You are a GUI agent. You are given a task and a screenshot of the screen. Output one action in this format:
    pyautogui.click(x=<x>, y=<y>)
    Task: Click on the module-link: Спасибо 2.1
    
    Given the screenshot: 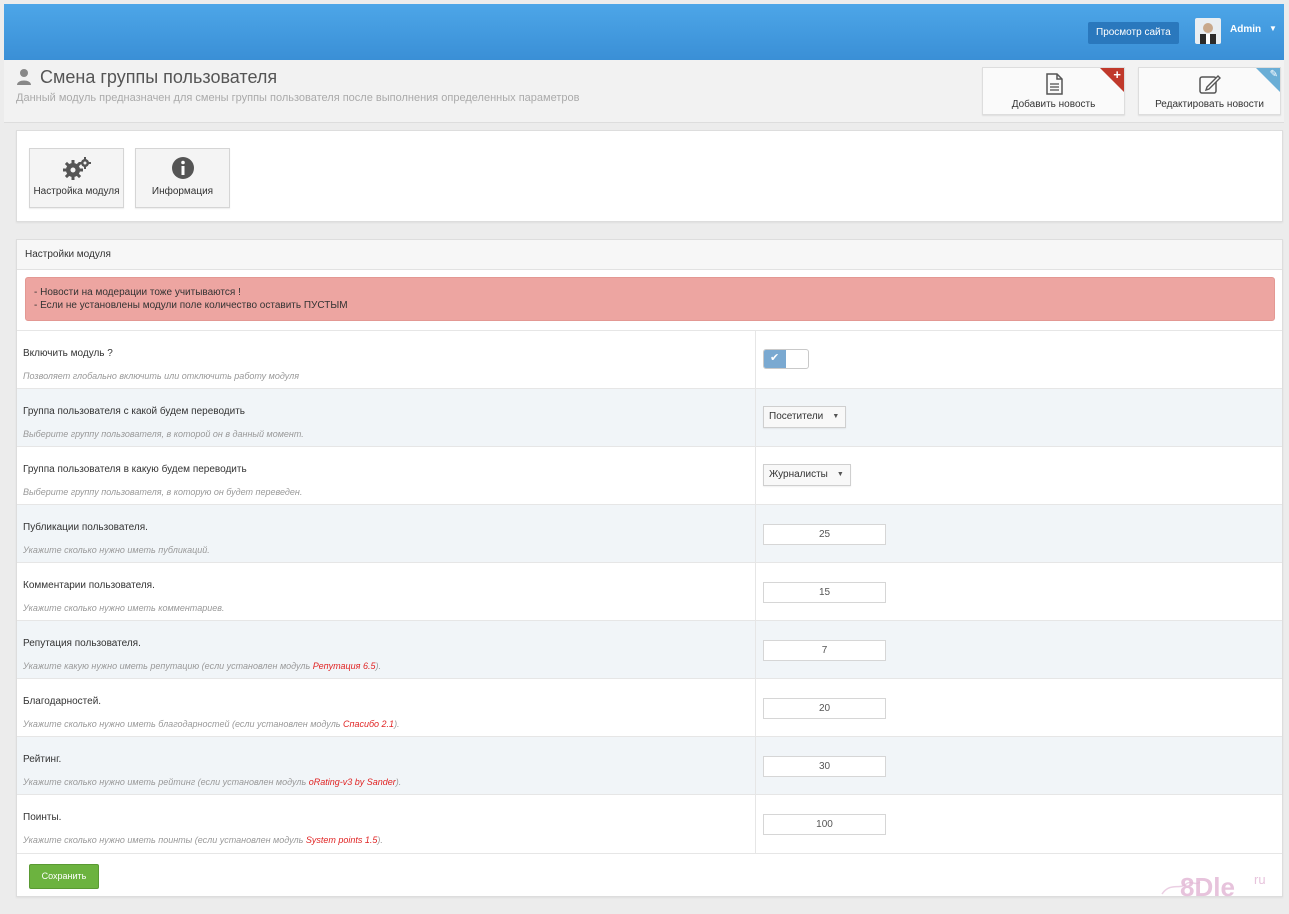 What is the action you would take?
    pyautogui.click(x=368, y=724)
    